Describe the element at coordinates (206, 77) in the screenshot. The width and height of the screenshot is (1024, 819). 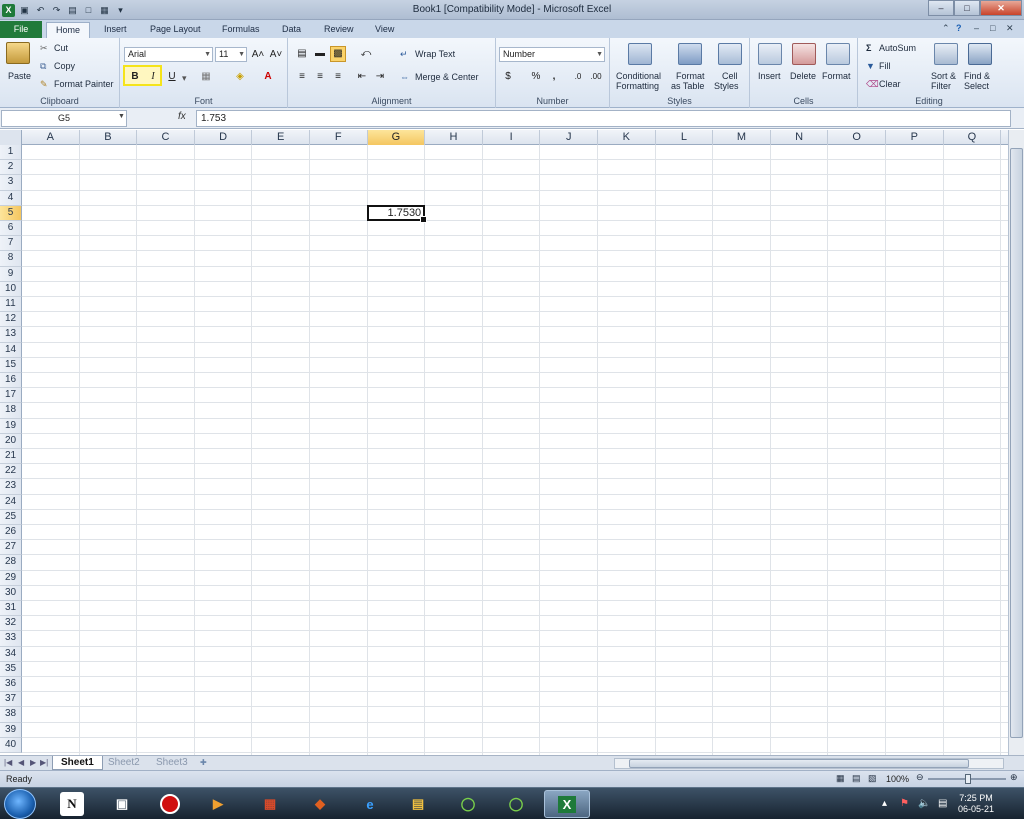
I see `borders-icon: ▦` at that location.